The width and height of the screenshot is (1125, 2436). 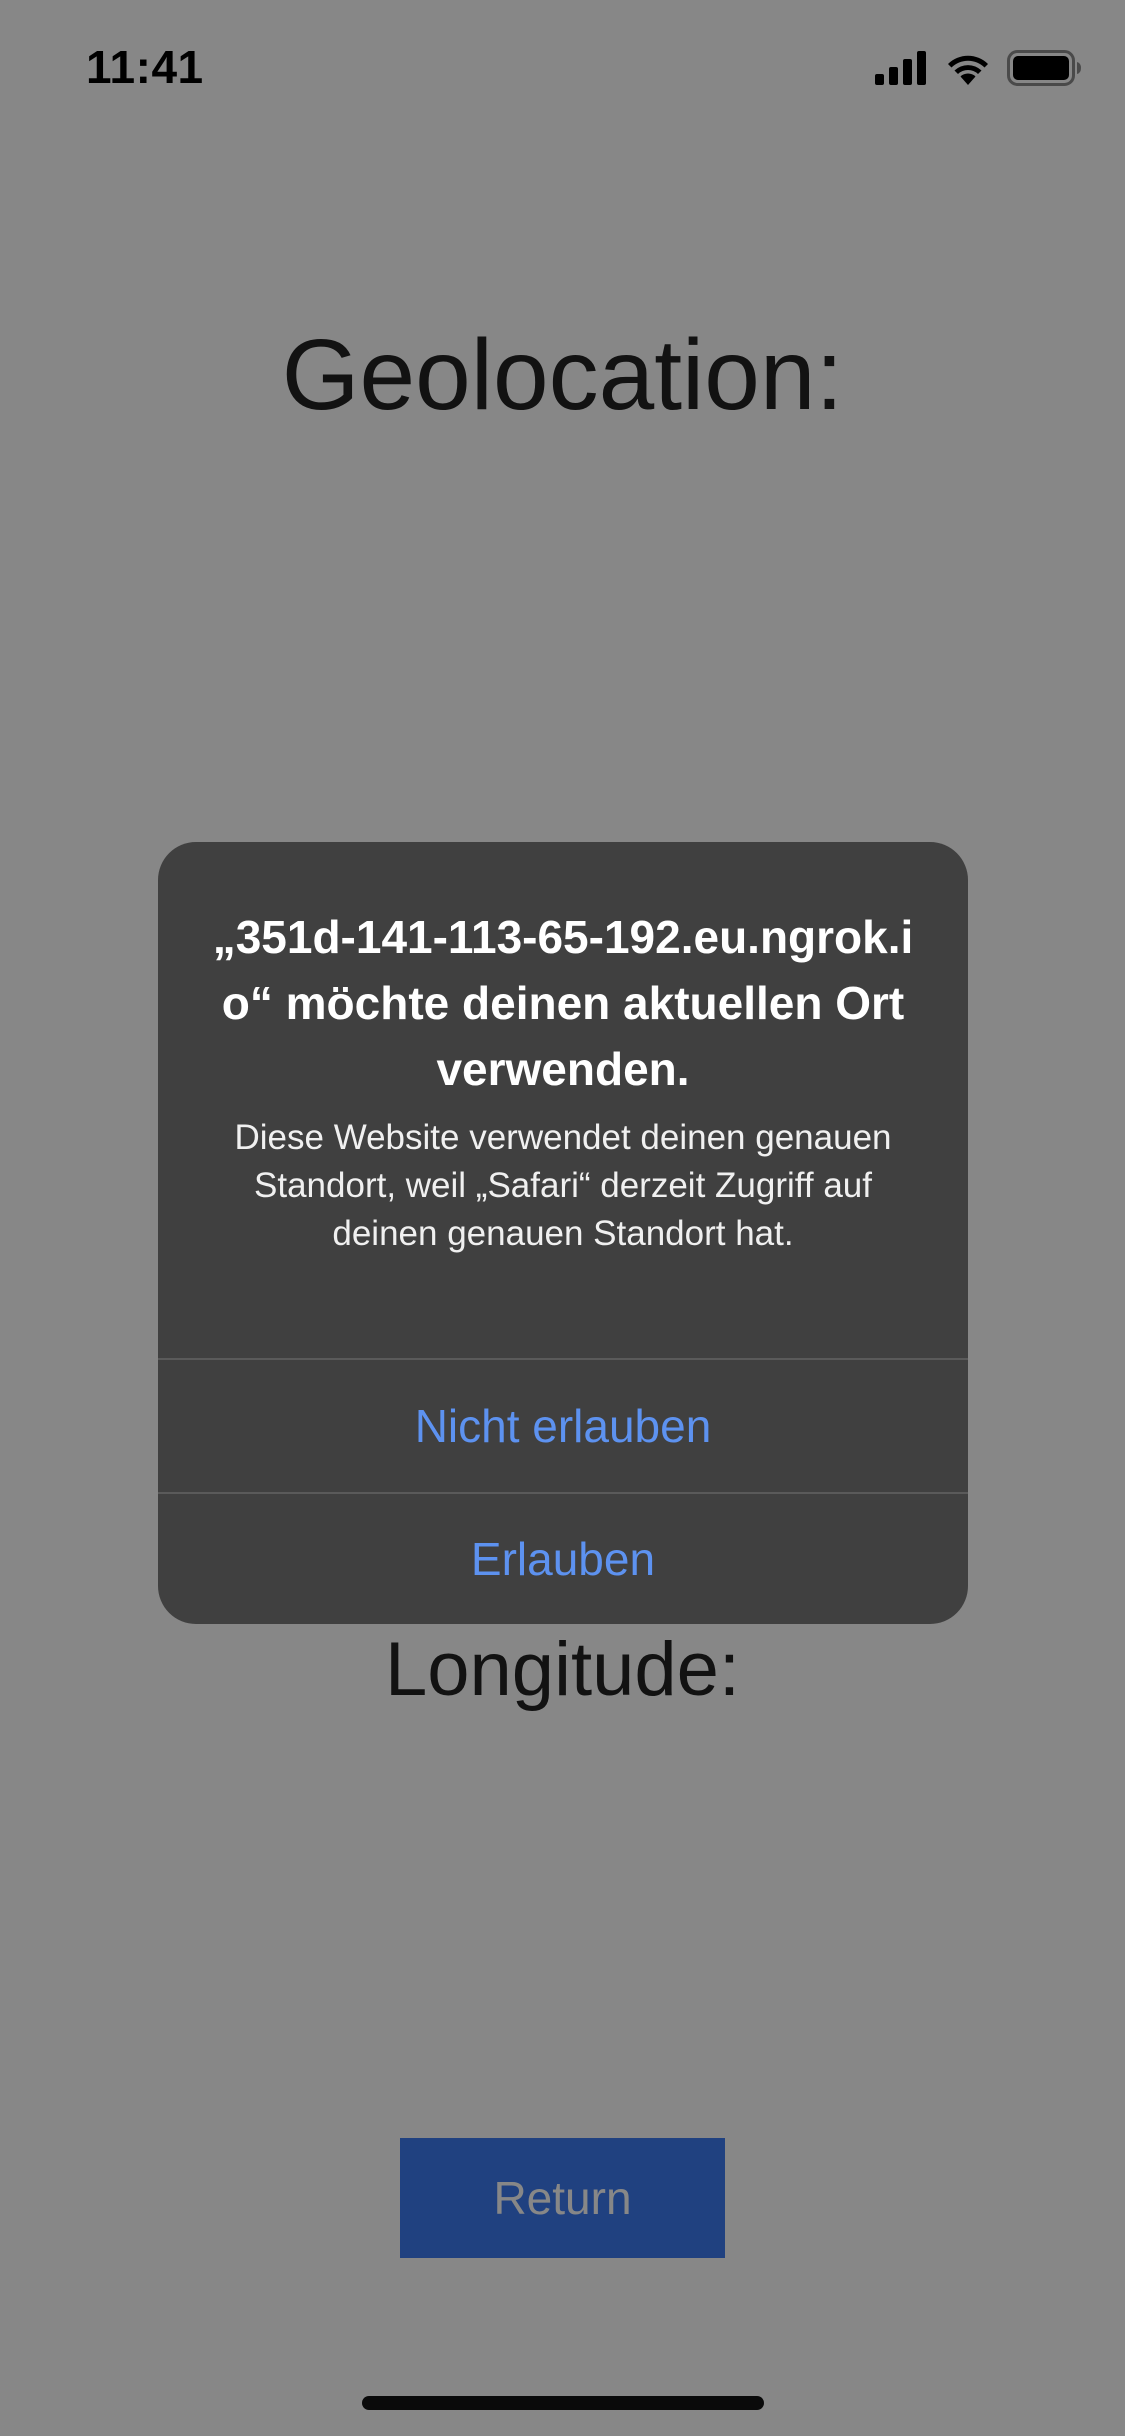 I want to click on home-indicator, so click(x=563, y=2403).